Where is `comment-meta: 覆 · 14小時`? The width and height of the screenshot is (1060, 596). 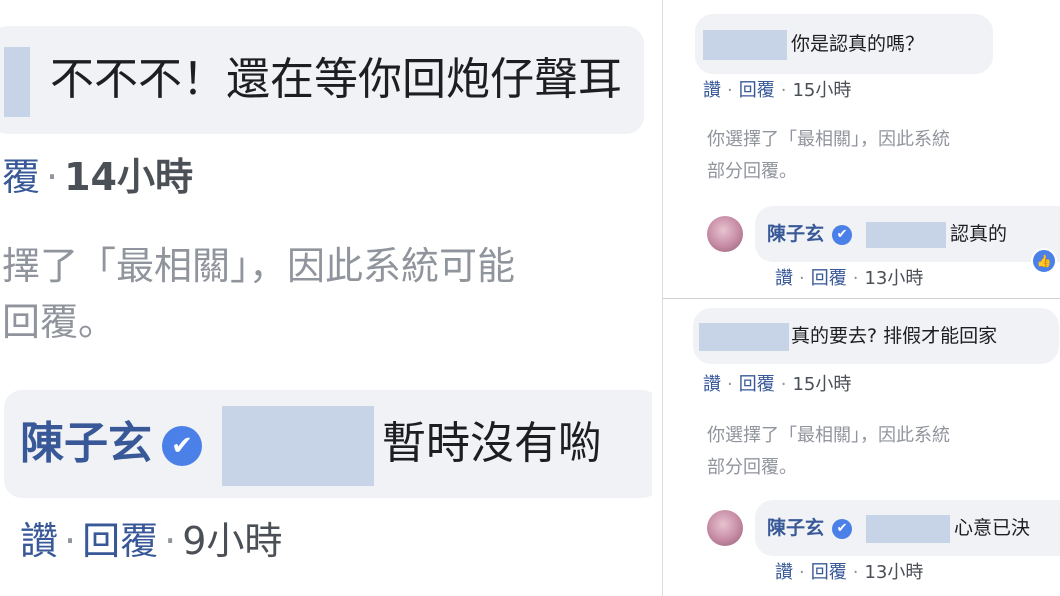 comment-meta: 覆 · 14小時 is located at coordinates (97, 173).